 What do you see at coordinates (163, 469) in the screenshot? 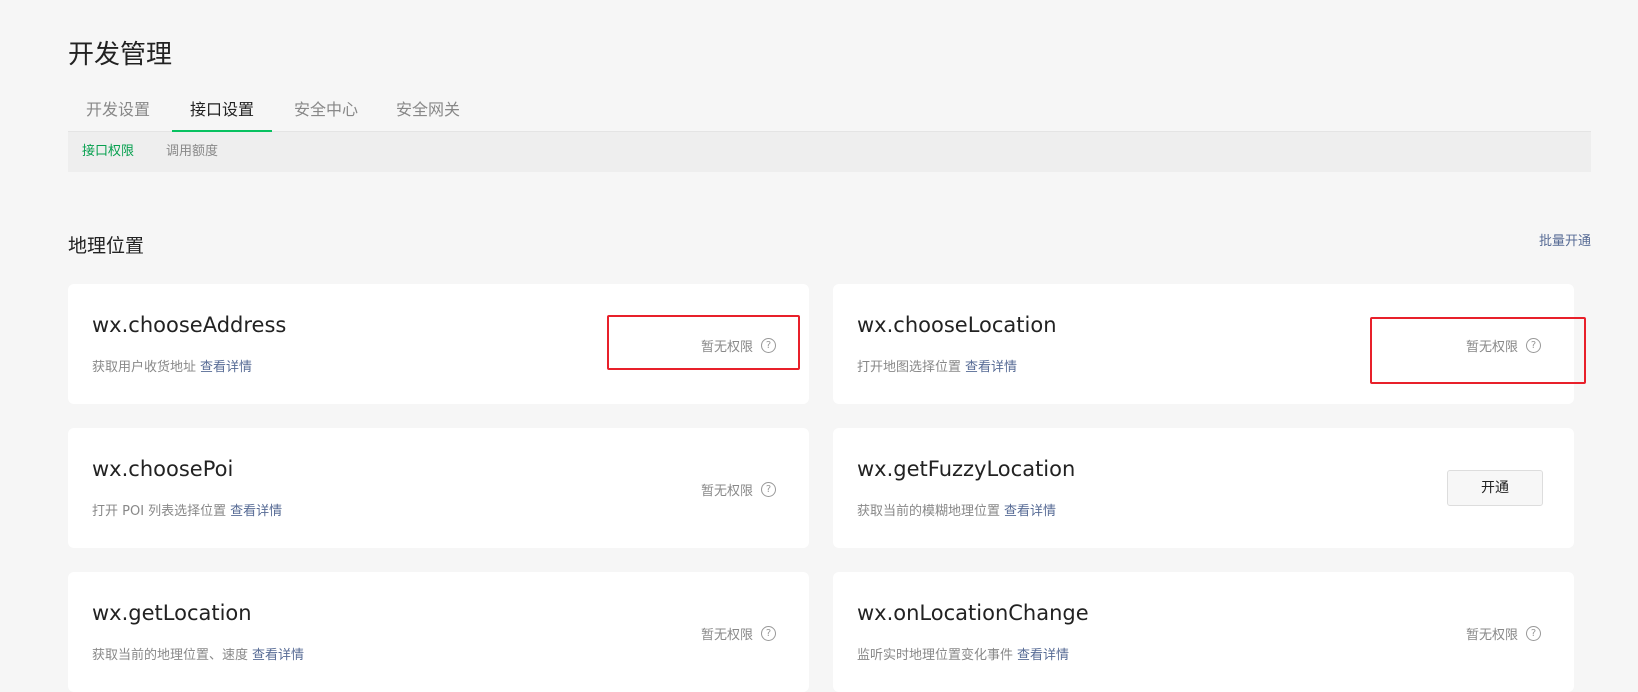
I see `api-name: wx.choosePoi` at bounding box center [163, 469].